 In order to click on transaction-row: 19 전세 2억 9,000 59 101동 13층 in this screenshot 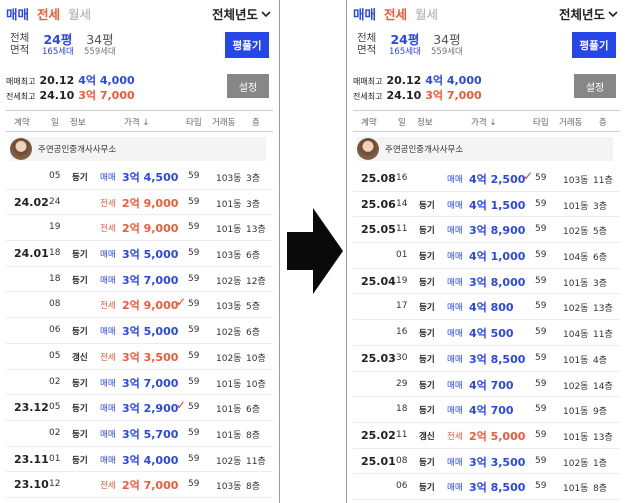, I will do `click(139, 228)`.